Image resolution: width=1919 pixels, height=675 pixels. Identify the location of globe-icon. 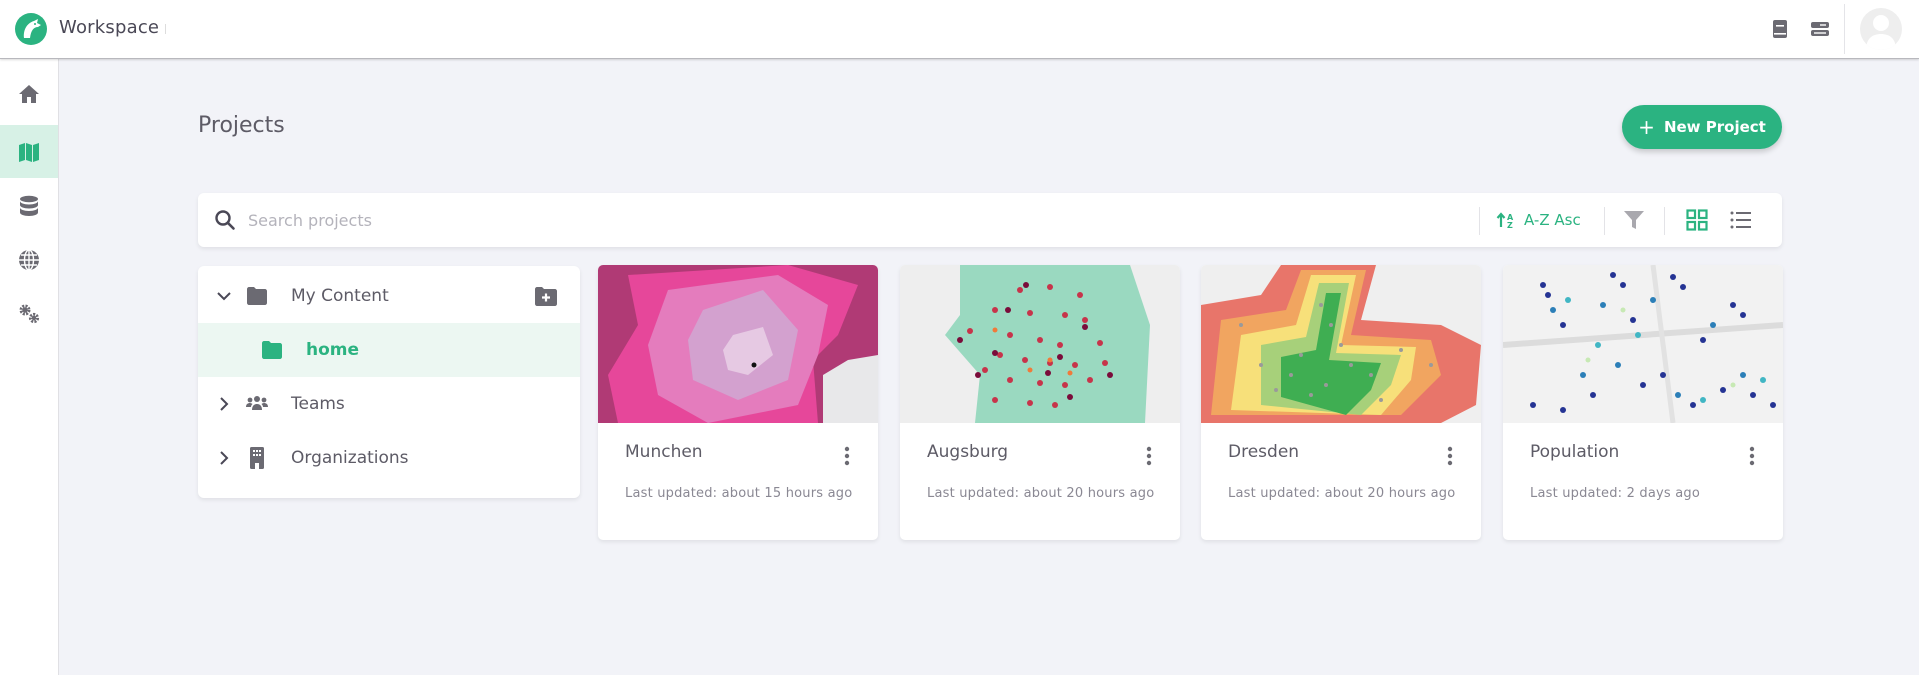
(29, 259).